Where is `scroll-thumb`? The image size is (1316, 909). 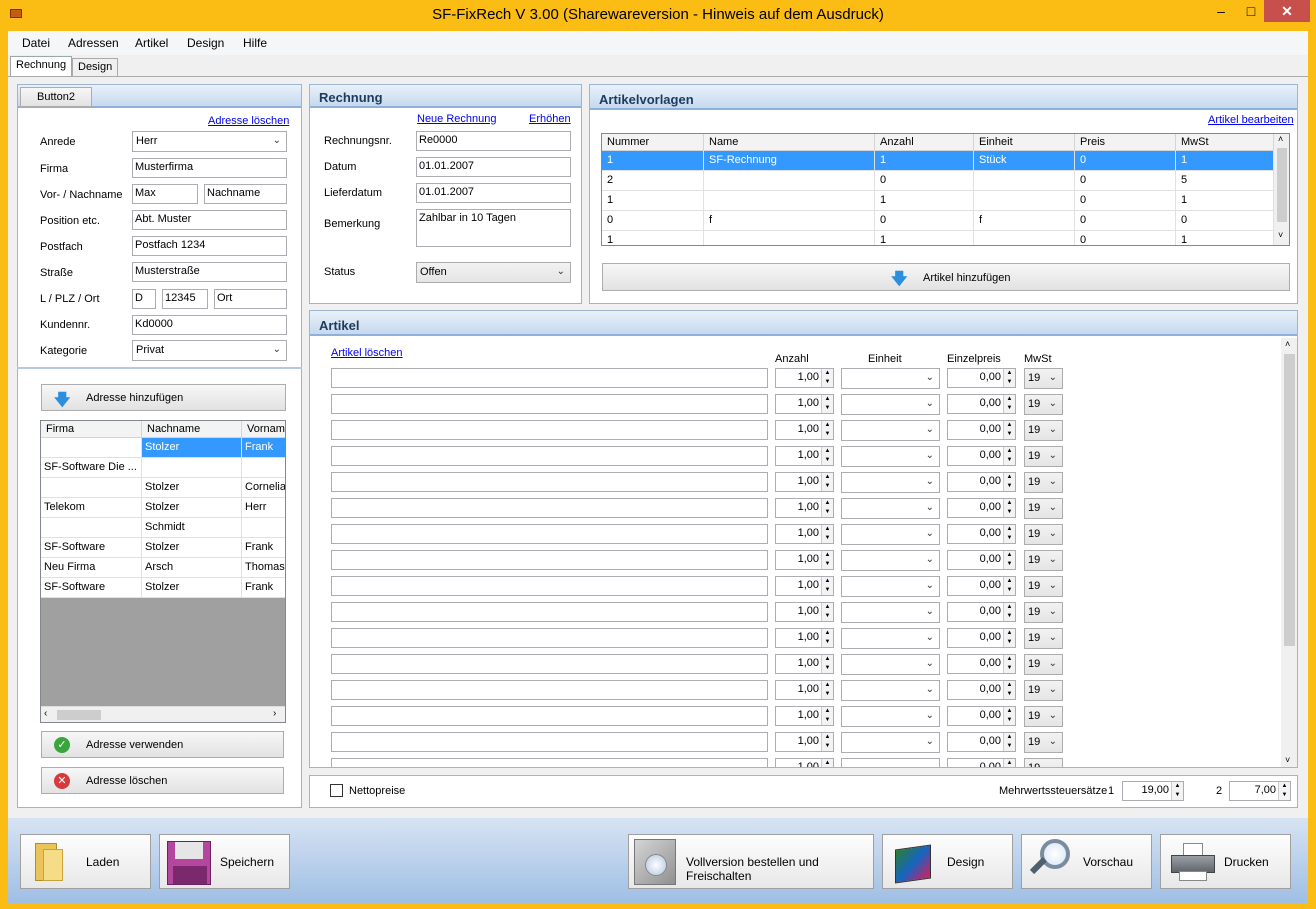 scroll-thumb is located at coordinates (1282, 185).